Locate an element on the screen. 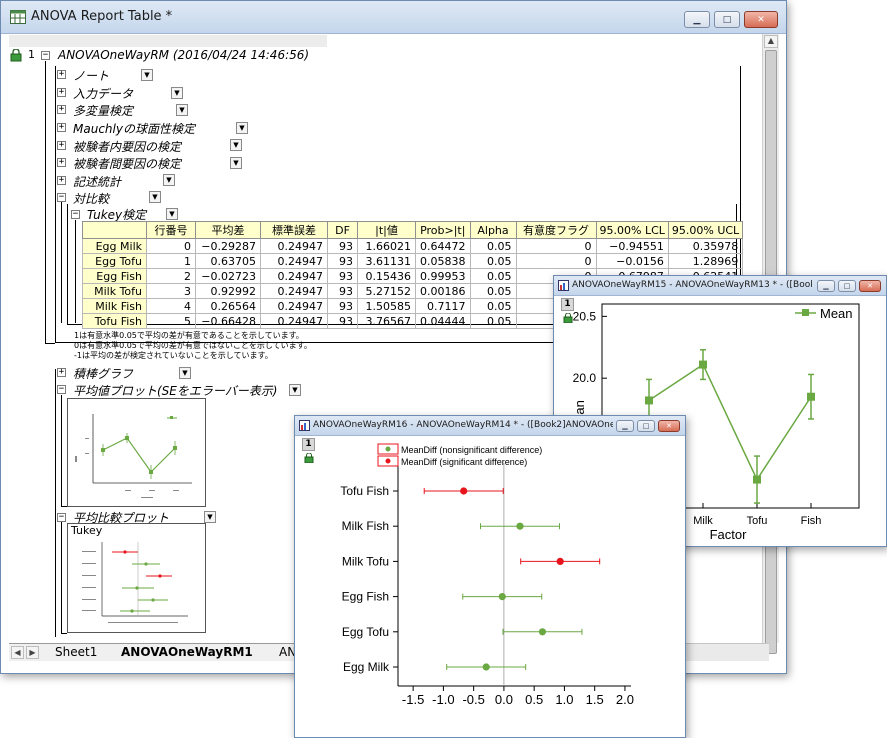  node-within-dropdown: ▼ is located at coordinates (236, 145).